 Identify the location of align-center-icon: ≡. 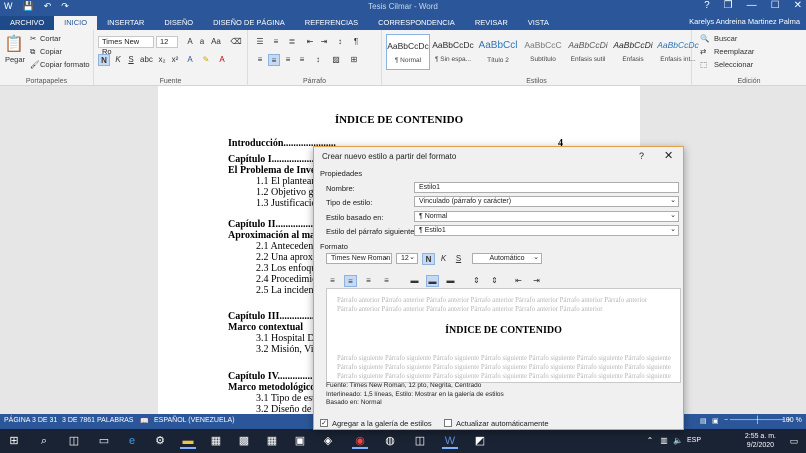
(274, 60).